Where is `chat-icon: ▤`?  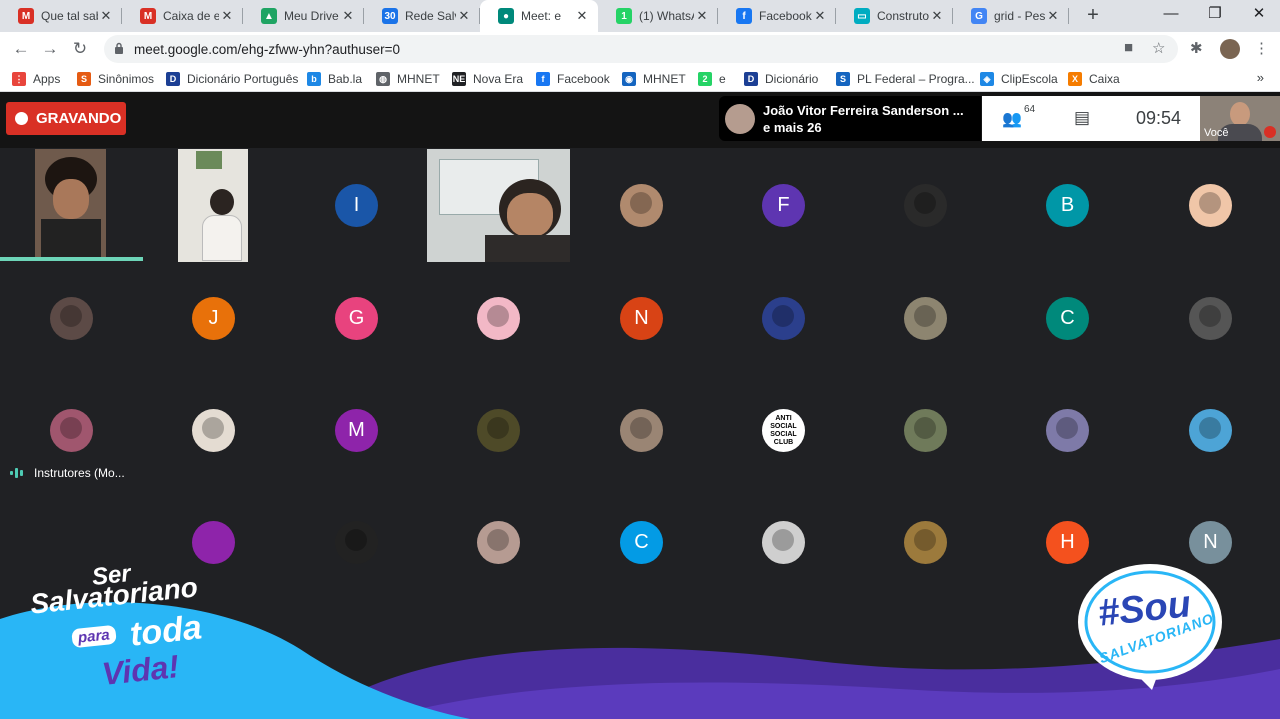 chat-icon: ▤ is located at coordinates (1082, 118).